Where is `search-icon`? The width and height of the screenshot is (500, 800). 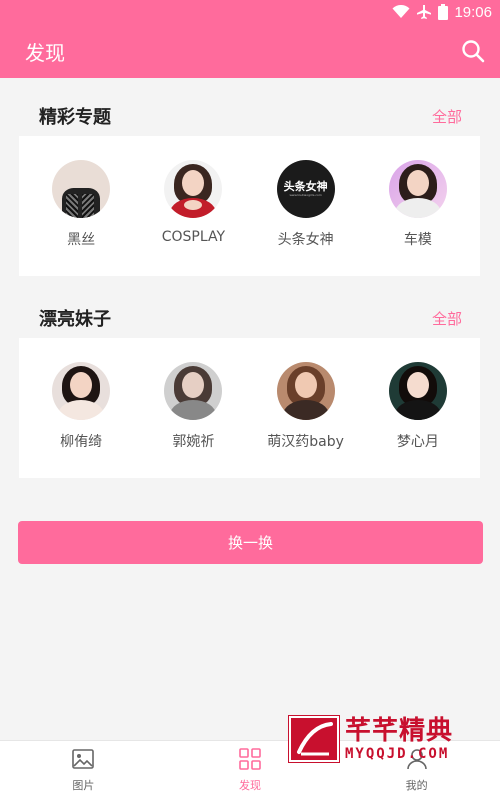
search-icon is located at coordinates (473, 51).